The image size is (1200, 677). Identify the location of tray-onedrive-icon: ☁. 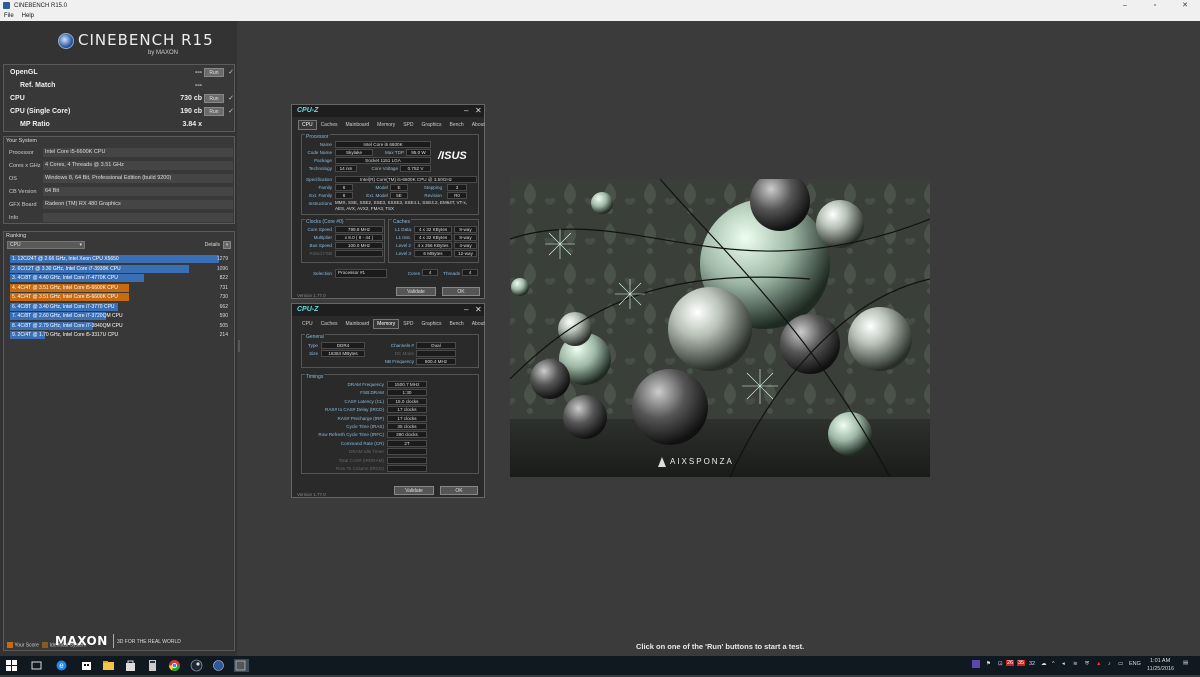
(1044, 664).